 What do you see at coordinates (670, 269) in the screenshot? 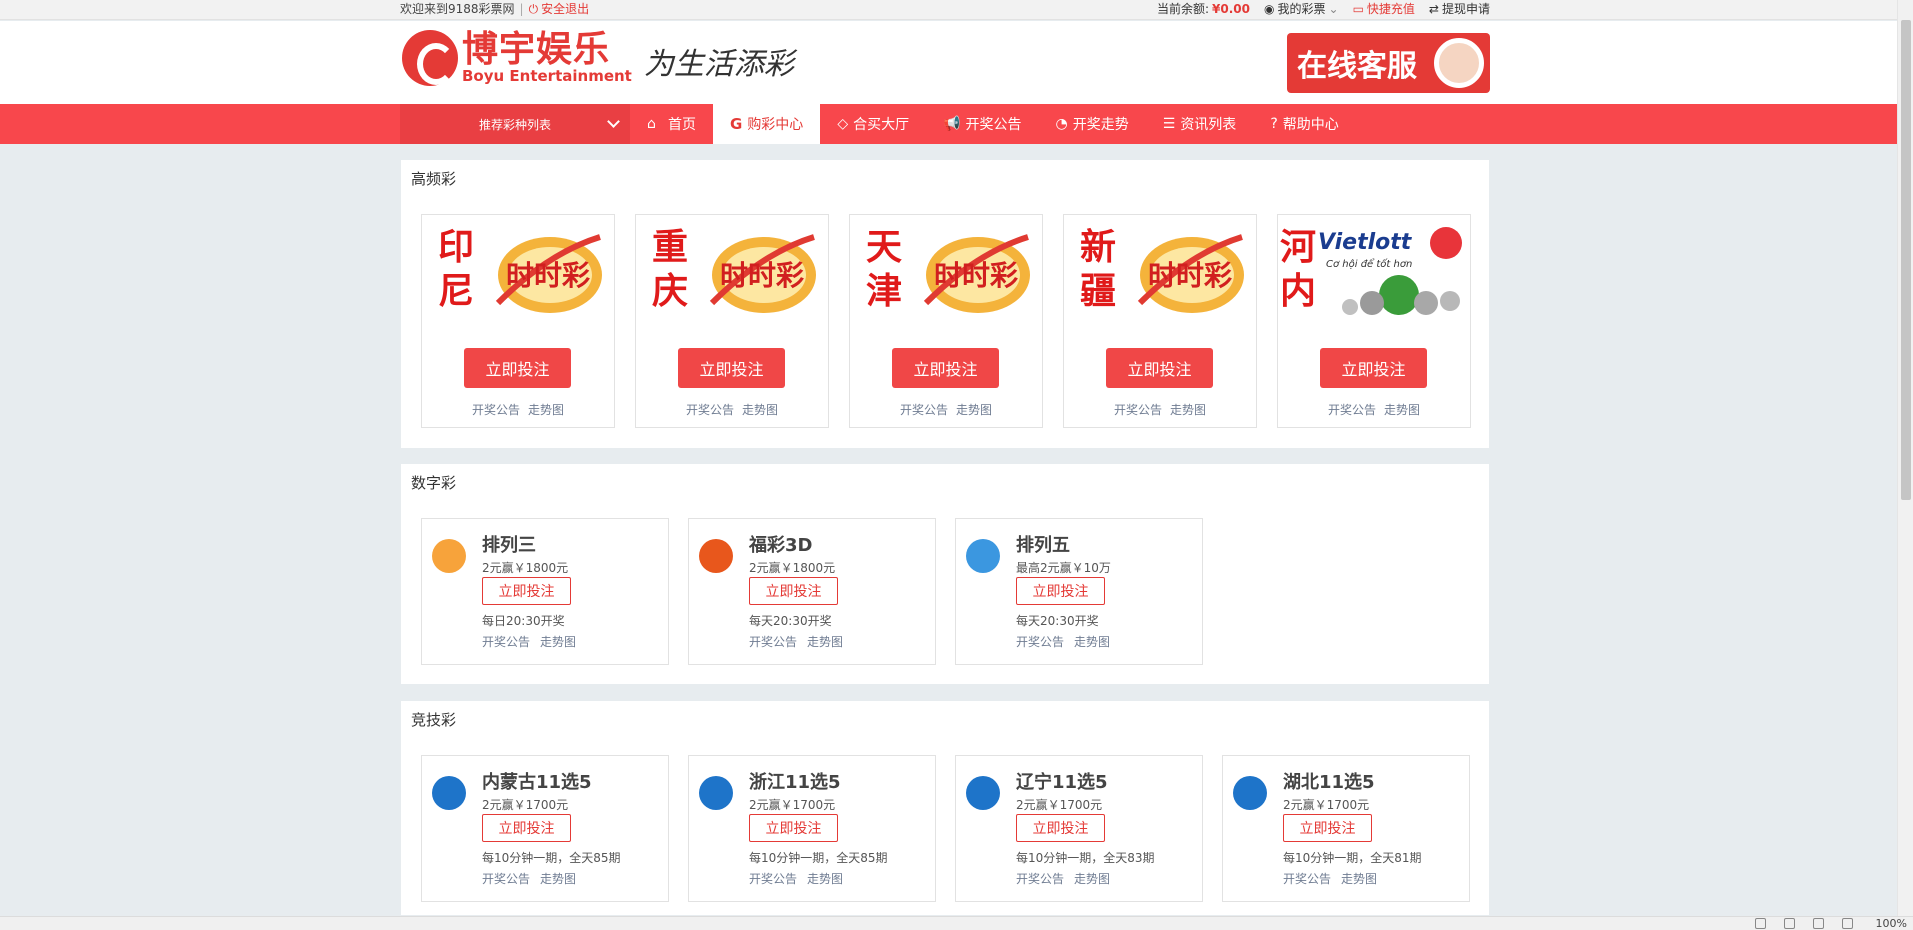
I see `lottery-name: 重庆` at bounding box center [670, 269].